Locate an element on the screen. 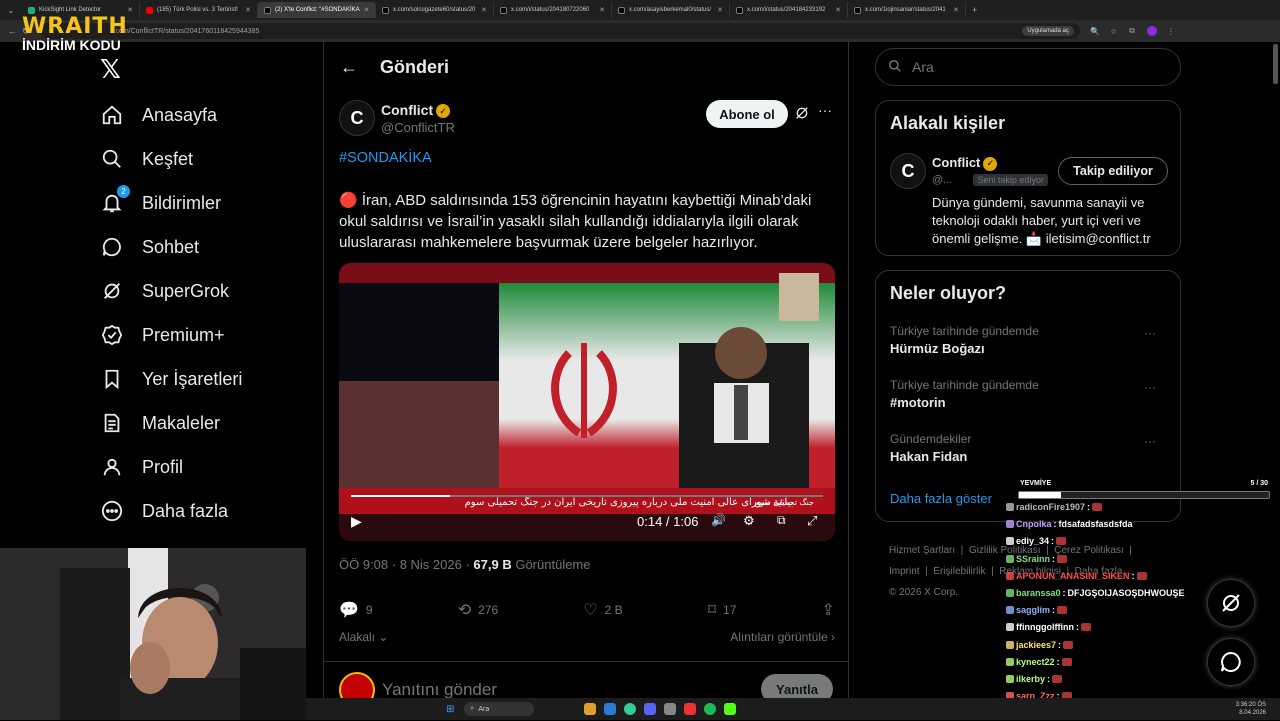 The height and width of the screenshot is (721, 1280). chat-username: APONUN_ANASINI_SIKEN is located at coordinates (1073, 576).